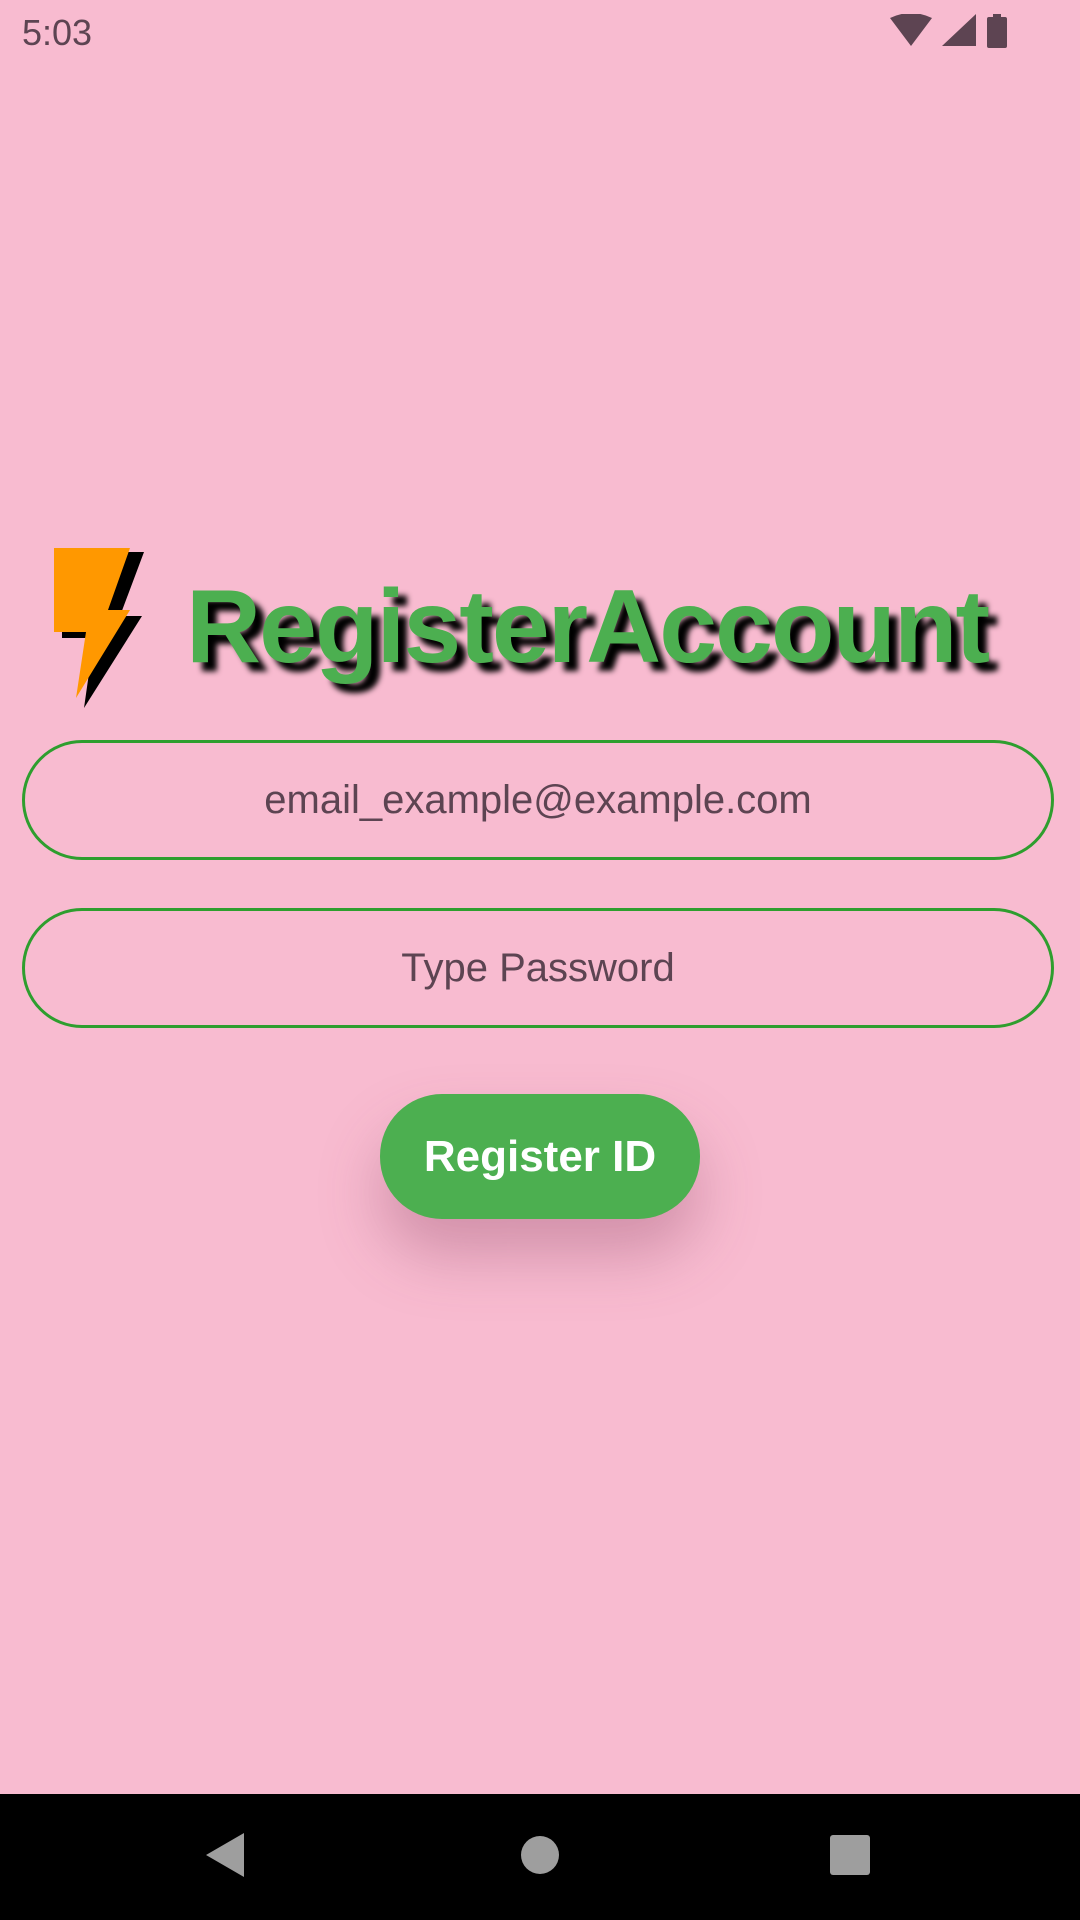  Describe the element at coordinates (959, 31) in the screenshot. I see `cellular-signal-icon` at that location.